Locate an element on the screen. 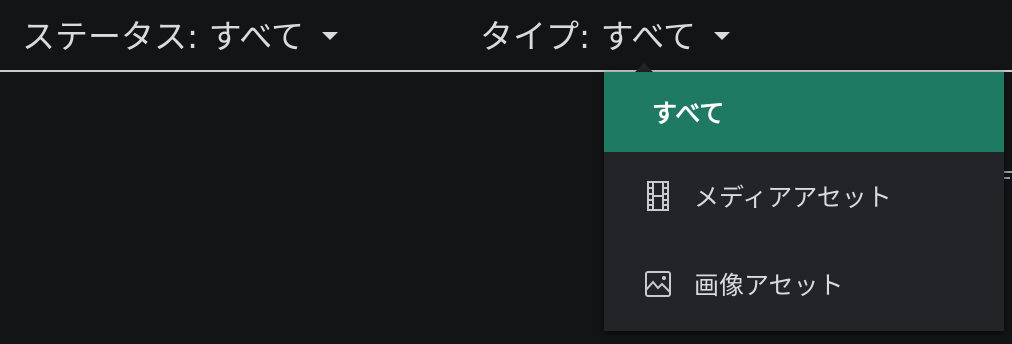 This screenshot has height=344, width=1012. menu-item-all: すべて is located at coordinates (804, 112).